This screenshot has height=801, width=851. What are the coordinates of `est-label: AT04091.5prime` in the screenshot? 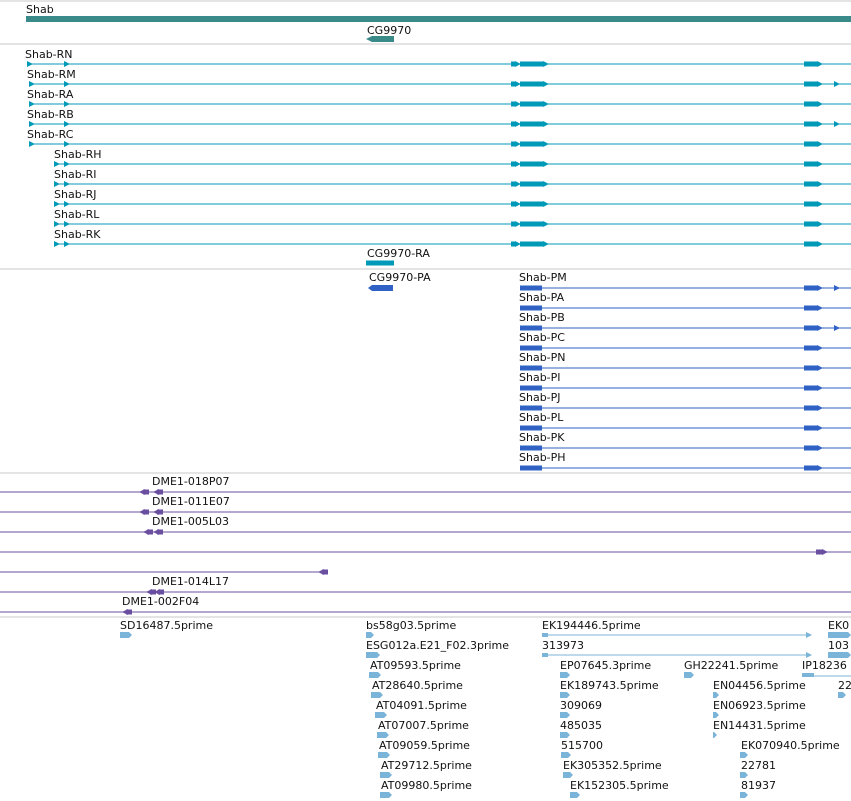 It's located at (421, 705).